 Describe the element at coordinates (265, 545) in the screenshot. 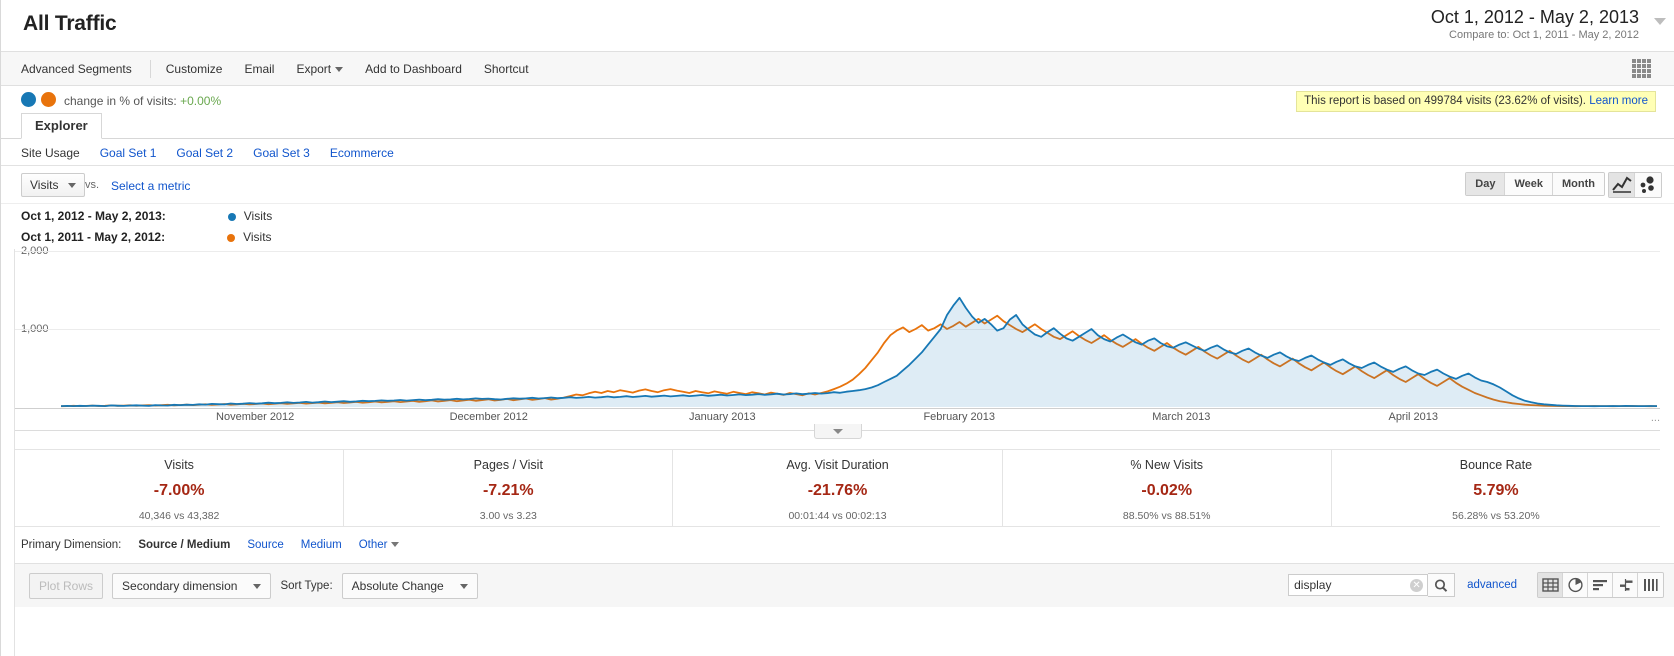

I see `primary-dimension-source: Source` at that location.